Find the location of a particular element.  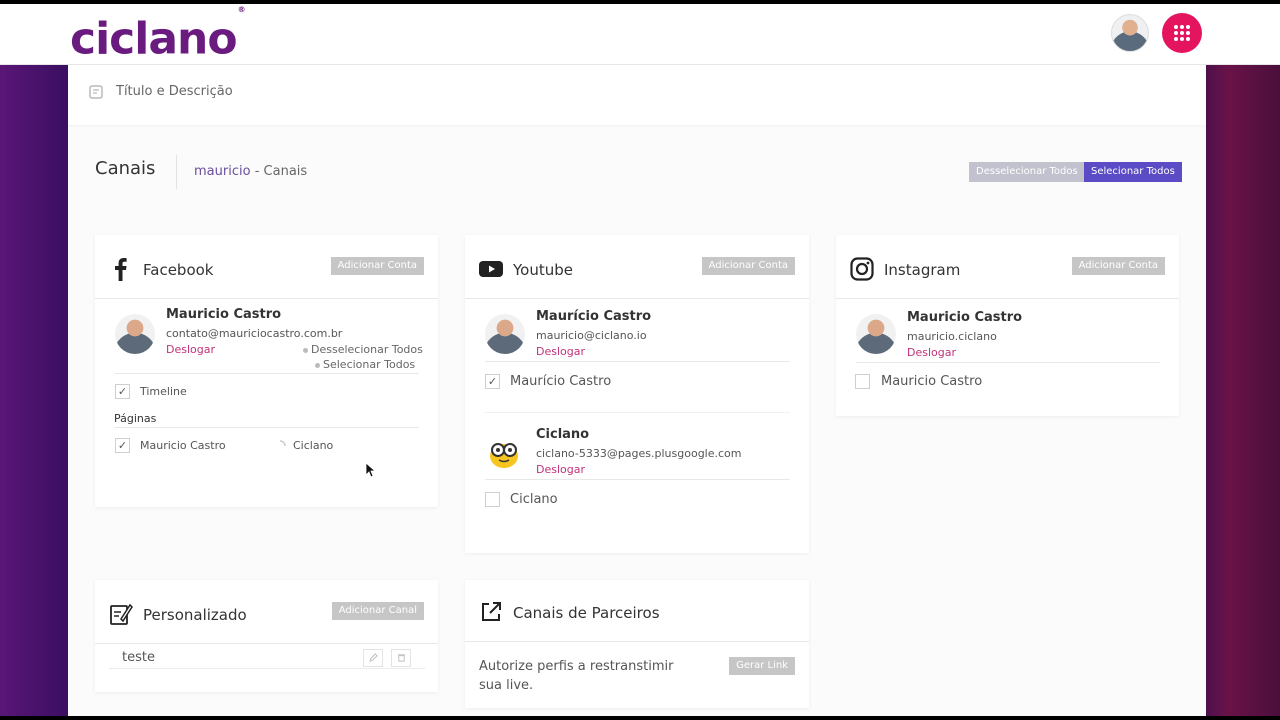

facebook-account-email: contato@mauriciocastro.com.br is located at coordinates (254, 333).